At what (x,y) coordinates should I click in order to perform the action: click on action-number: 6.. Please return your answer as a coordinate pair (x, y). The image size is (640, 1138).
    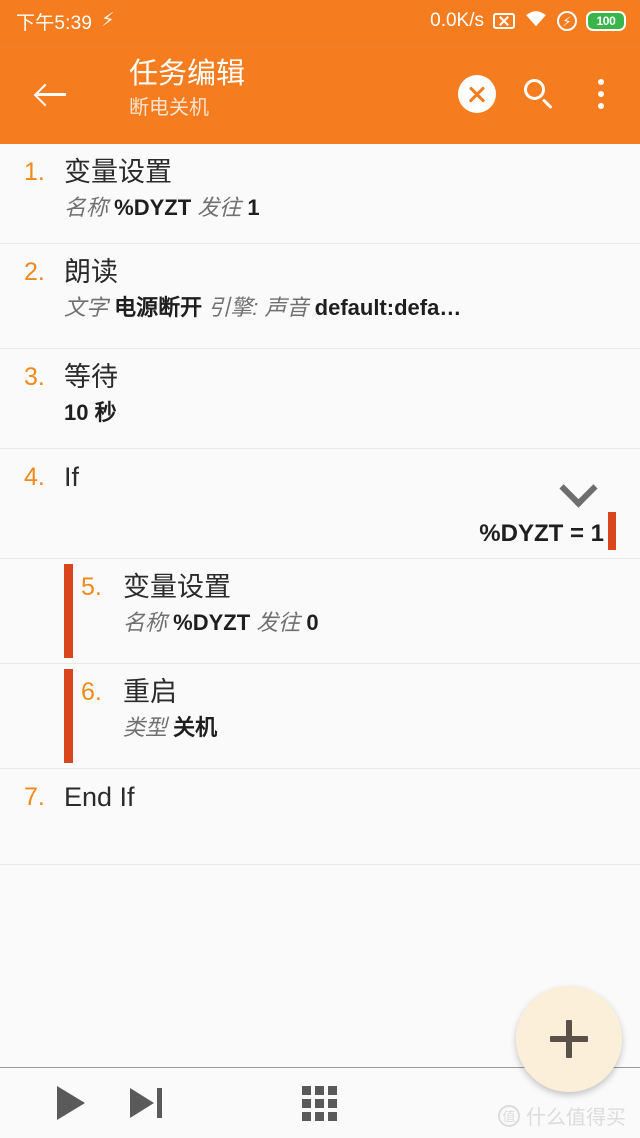
    Looking at the image, I should click on (91, 692).